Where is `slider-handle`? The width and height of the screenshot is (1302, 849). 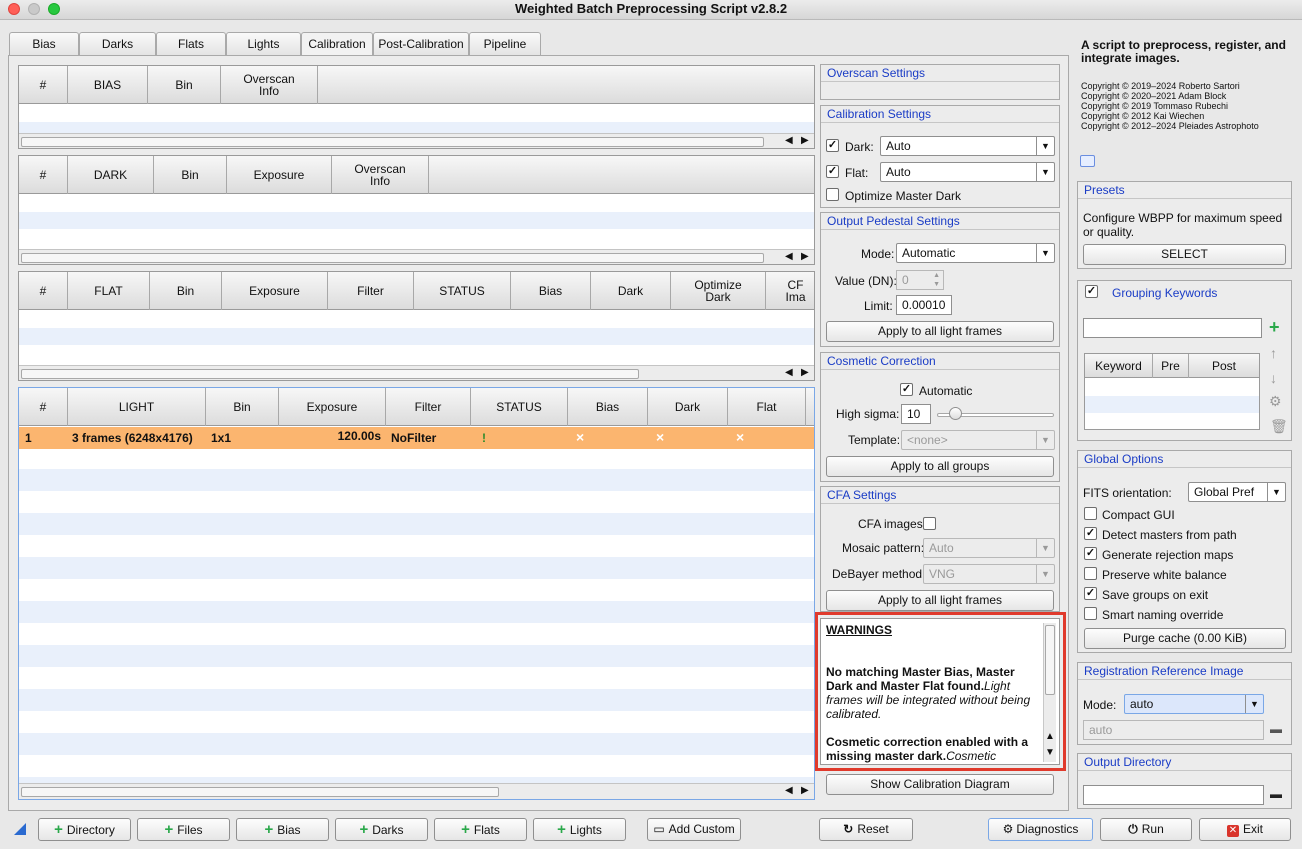 slider-handle is located at coordinates (955, 413).